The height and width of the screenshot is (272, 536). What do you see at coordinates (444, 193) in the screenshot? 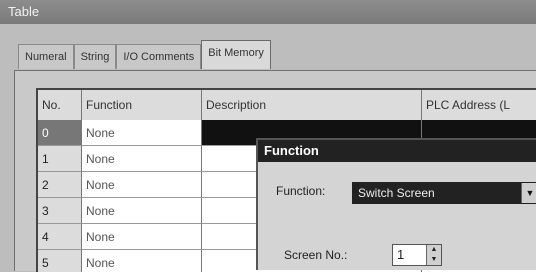
I see `function-select: Switch Screen ▼` at bounding box center [444, 193].